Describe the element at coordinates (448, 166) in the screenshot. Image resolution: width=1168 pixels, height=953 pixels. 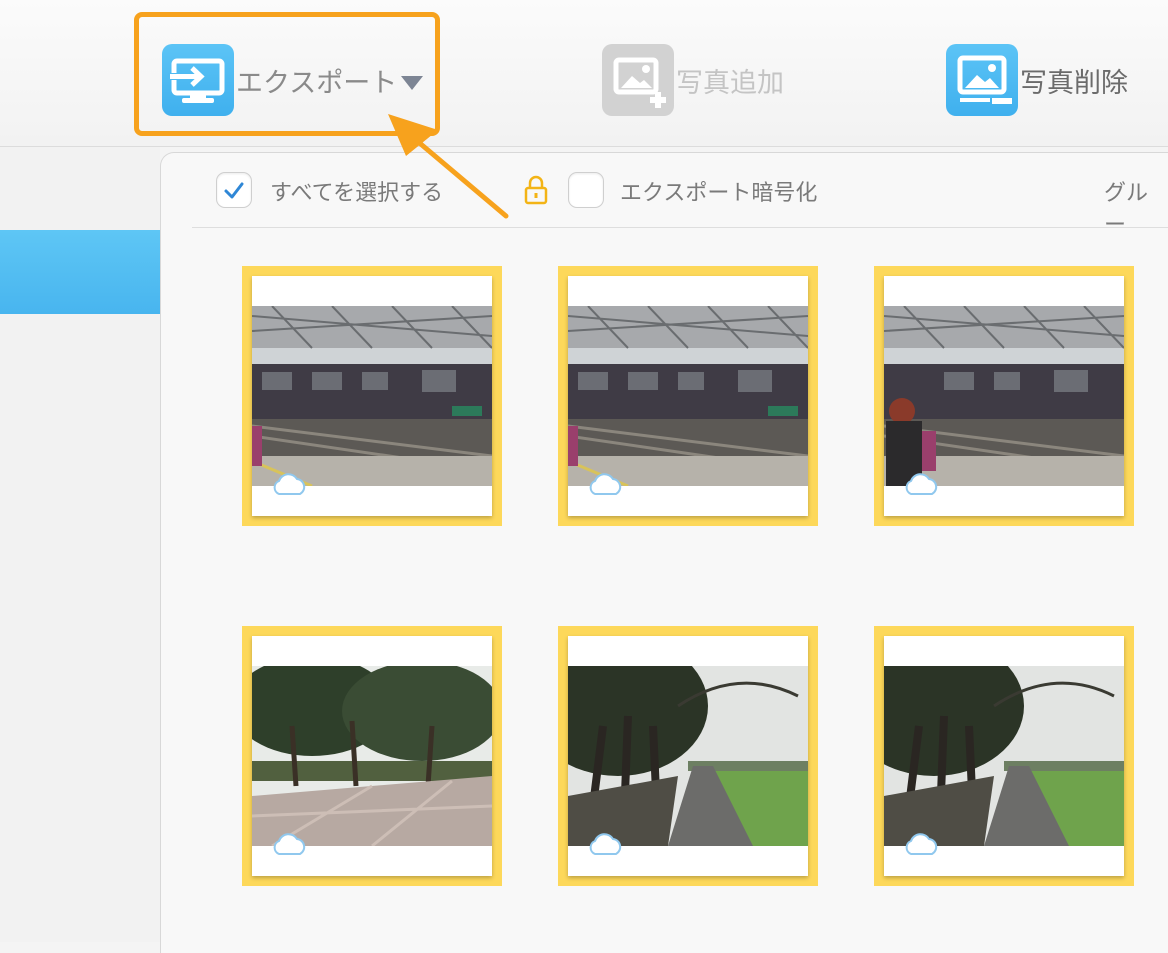
I see `annotation-arrow` at that location.